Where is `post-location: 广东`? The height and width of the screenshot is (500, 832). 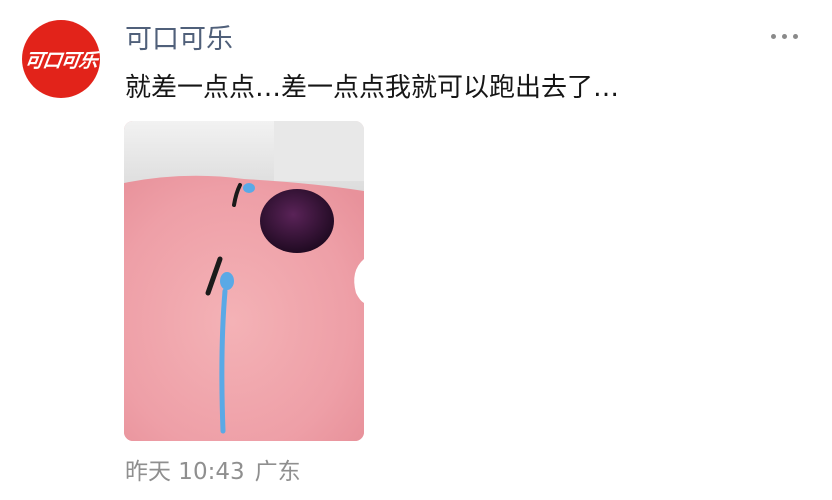
post-location: 广东 is located at coordinates (278, 472).